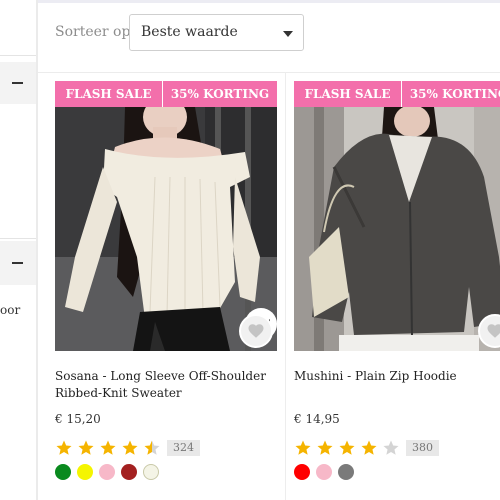 This screenshot has width=500, height=500. What do you see at coordinates (285, 286) in the screenshot?
I see `grid-column-divider` at bounding box center [285, 286].